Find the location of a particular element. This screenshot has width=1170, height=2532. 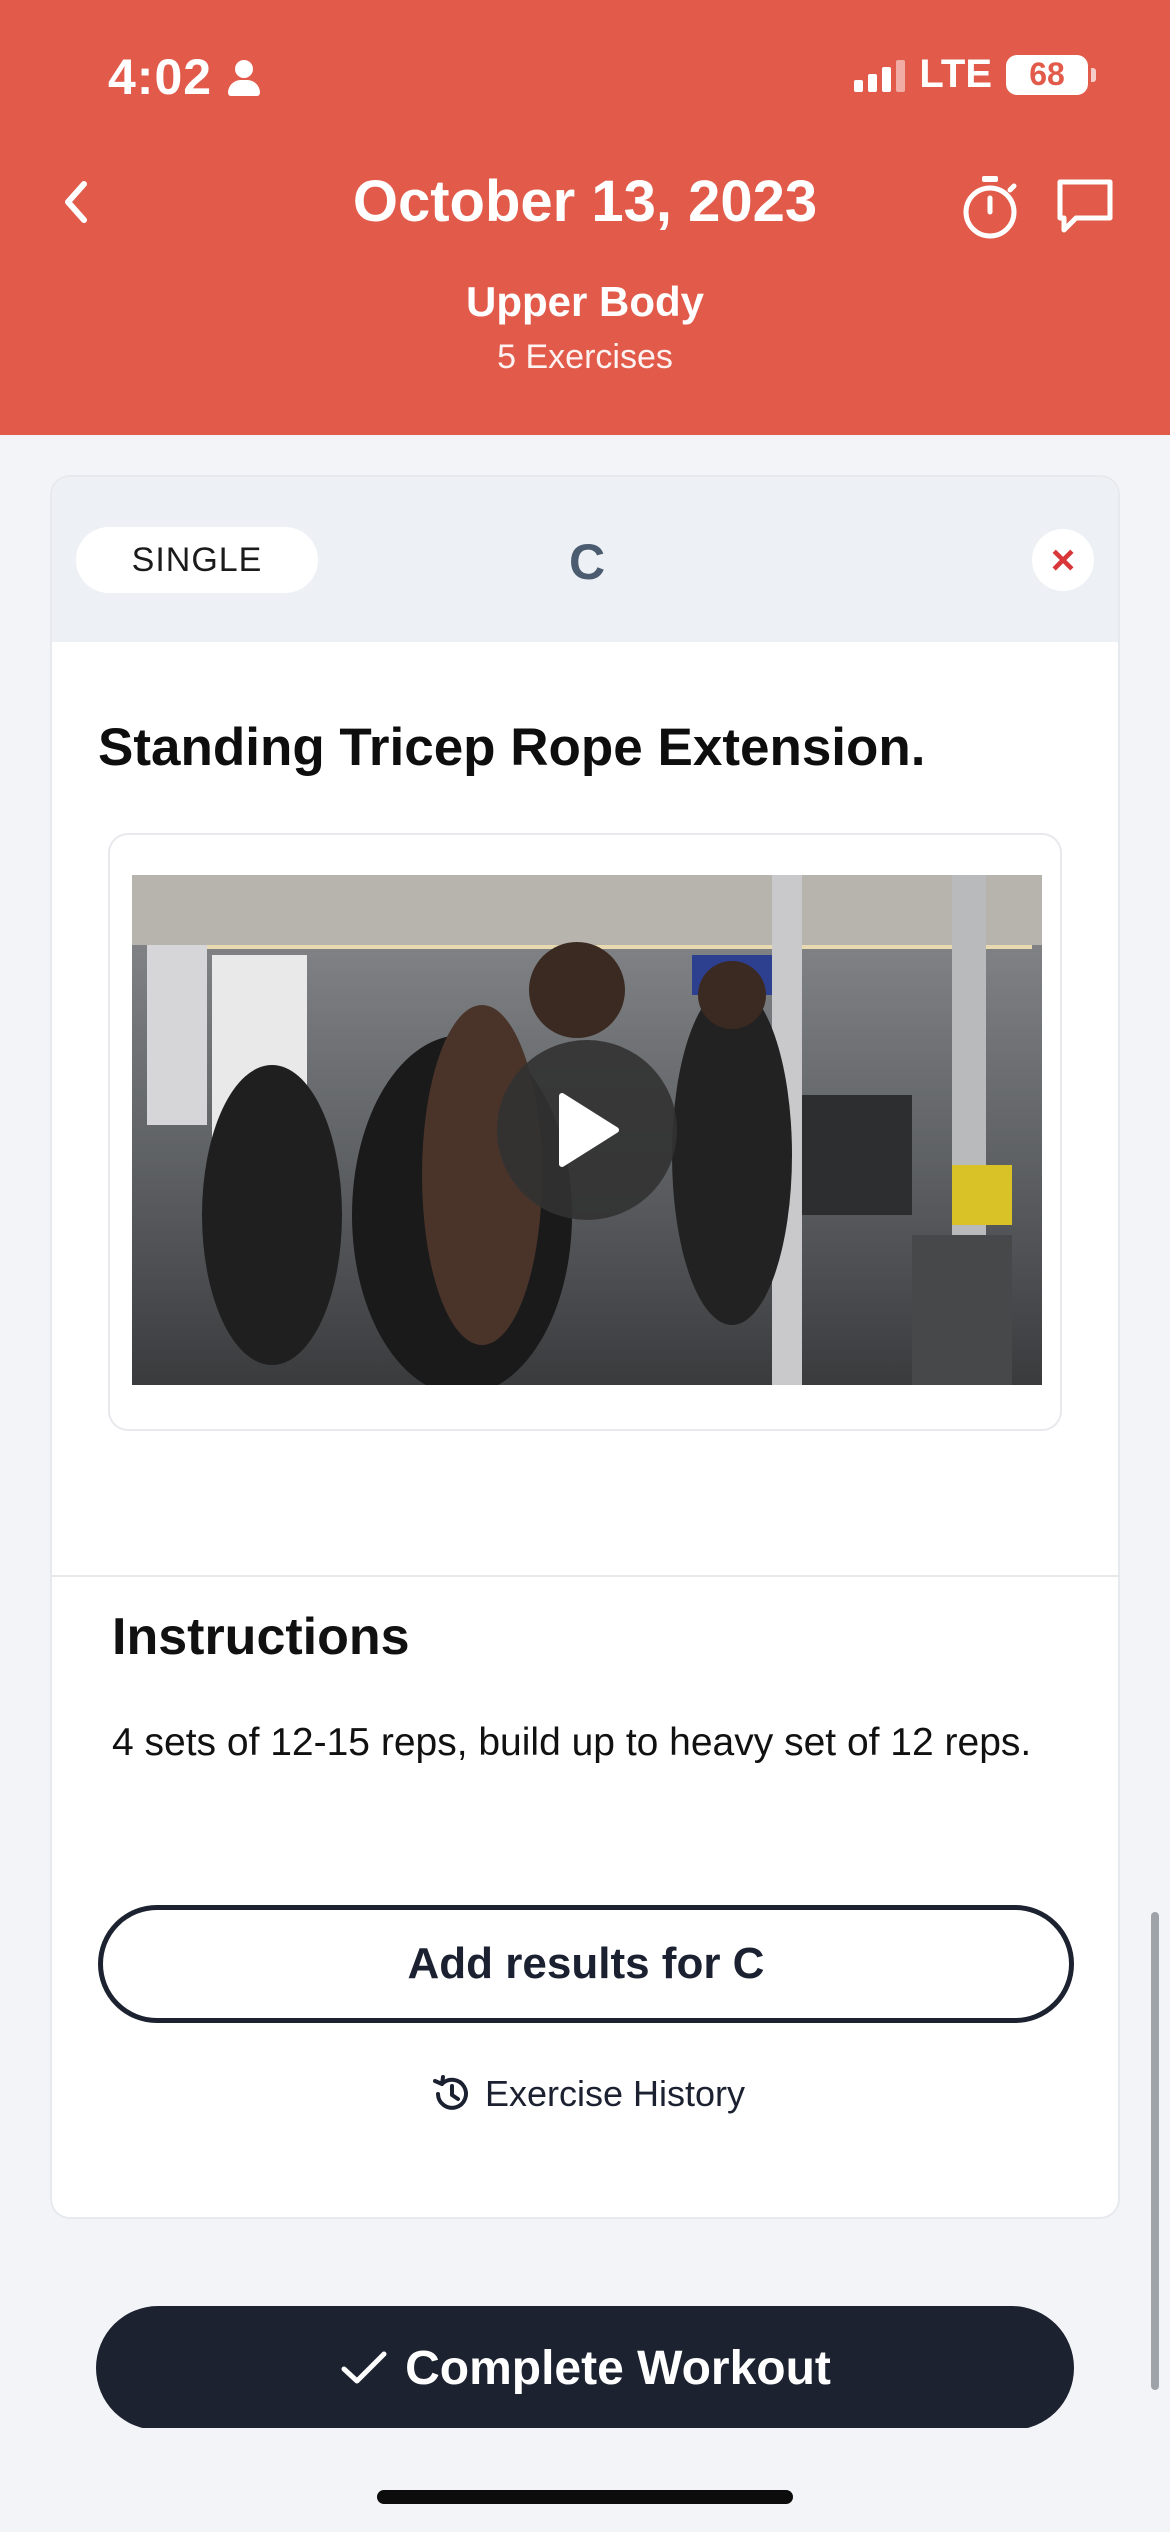

signal-icon is located at coordinates (880, 75).